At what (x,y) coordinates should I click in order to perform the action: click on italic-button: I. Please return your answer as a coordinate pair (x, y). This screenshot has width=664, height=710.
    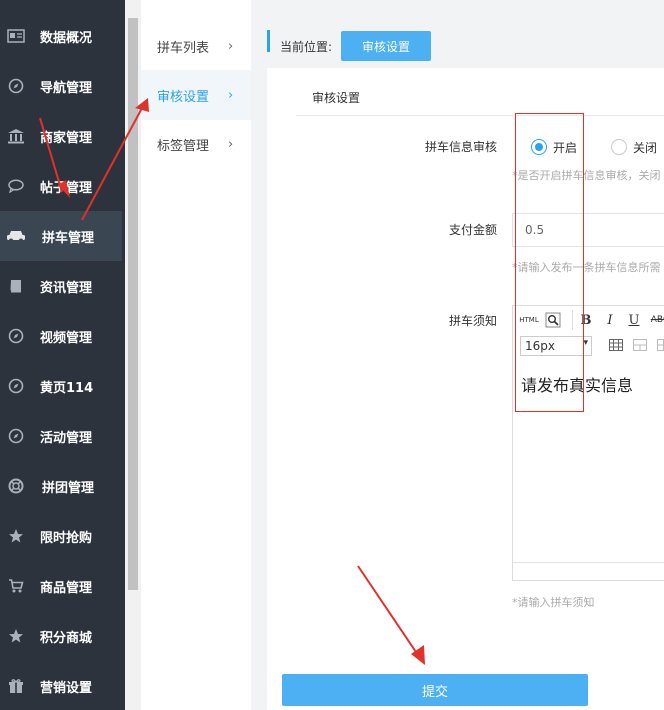
    Looking at the image, I should click on (610, 320).